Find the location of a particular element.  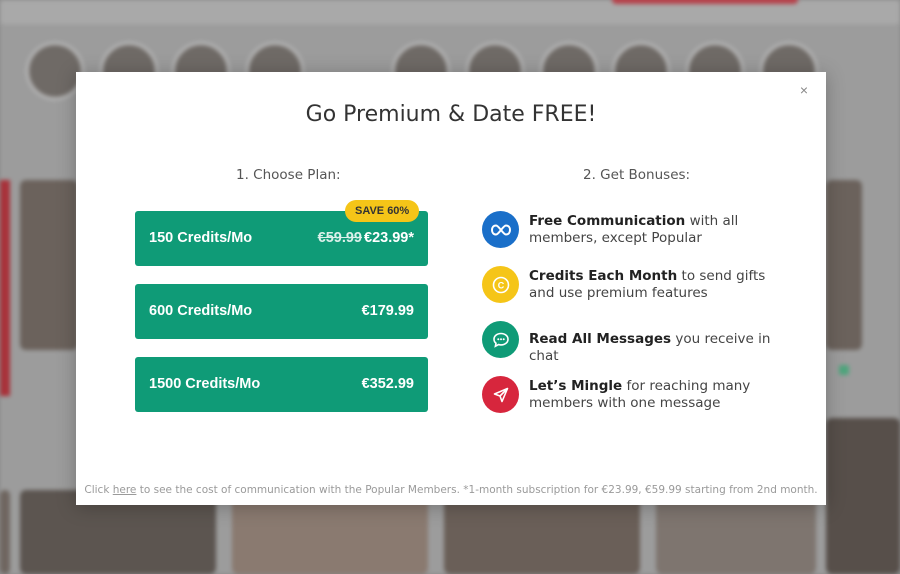

svg-text: C is located at coordinates (500, 285).